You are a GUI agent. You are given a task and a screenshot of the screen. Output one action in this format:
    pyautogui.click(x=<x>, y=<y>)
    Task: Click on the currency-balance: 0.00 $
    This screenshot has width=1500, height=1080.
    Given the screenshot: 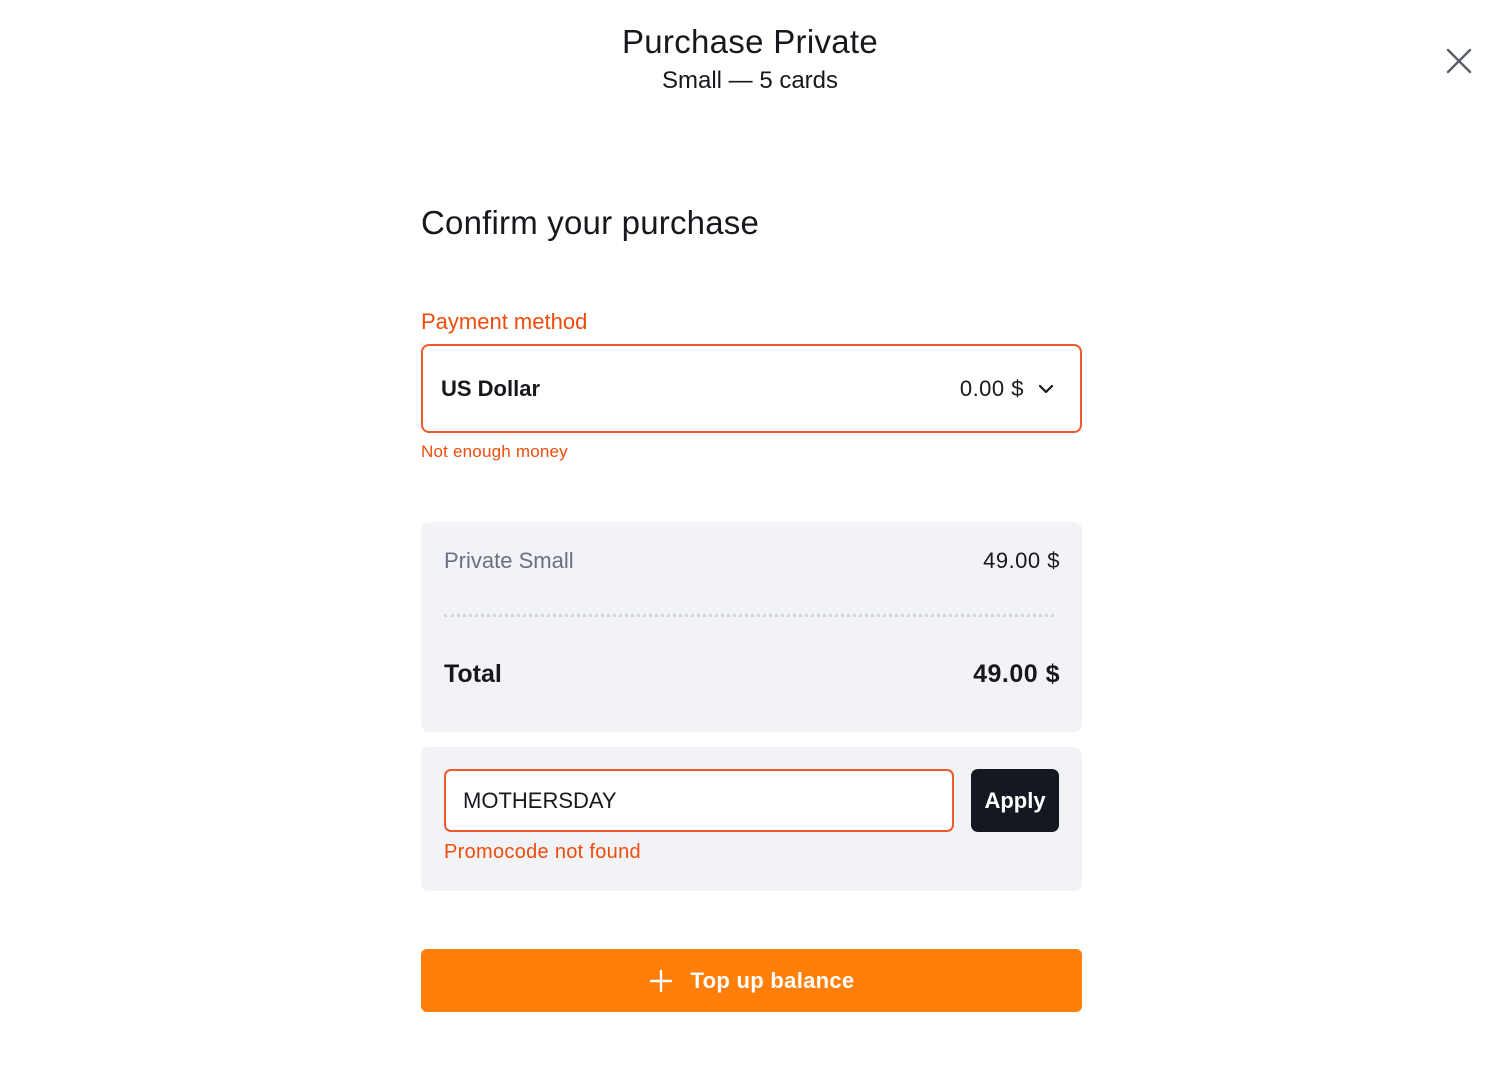 What is the action you would take?
    pyautogui.click(x=991, y=388)
    